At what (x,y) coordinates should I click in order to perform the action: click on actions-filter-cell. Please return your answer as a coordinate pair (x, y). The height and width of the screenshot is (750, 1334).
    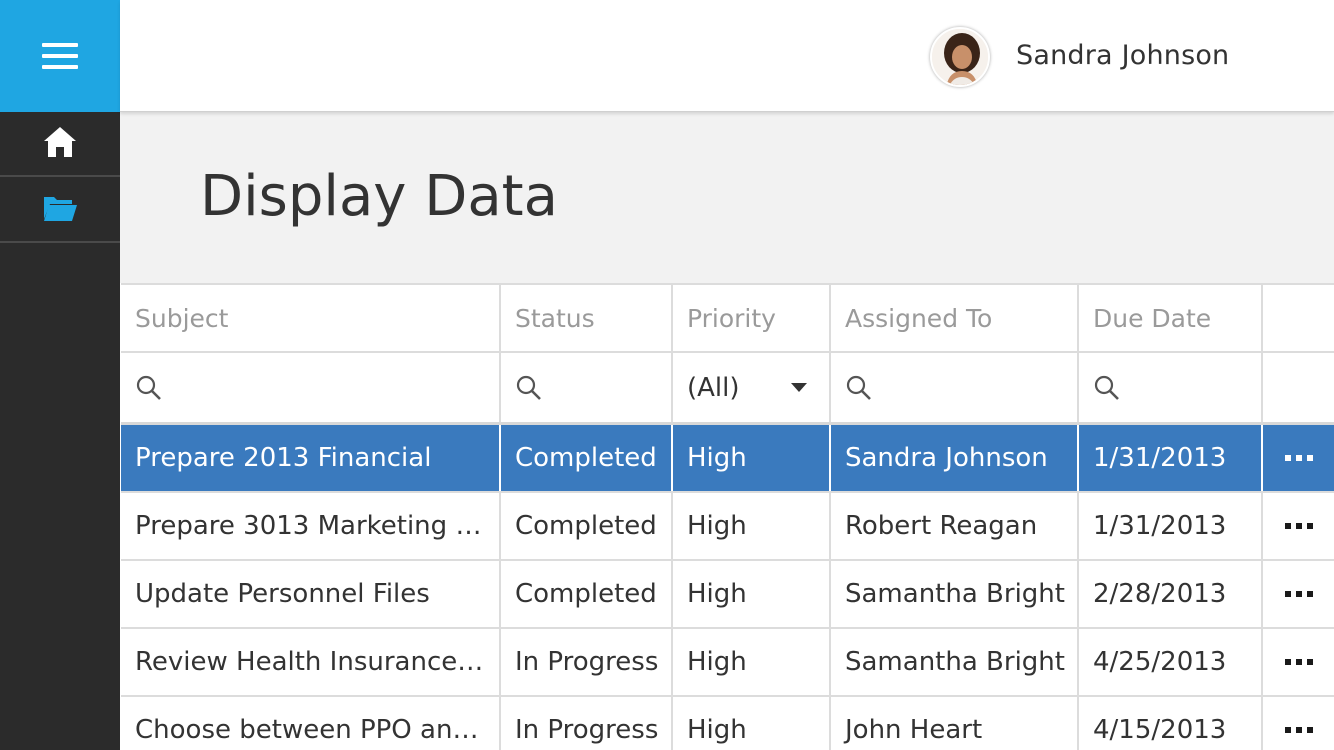
    Looking at the image, I should click on (1298, 387).